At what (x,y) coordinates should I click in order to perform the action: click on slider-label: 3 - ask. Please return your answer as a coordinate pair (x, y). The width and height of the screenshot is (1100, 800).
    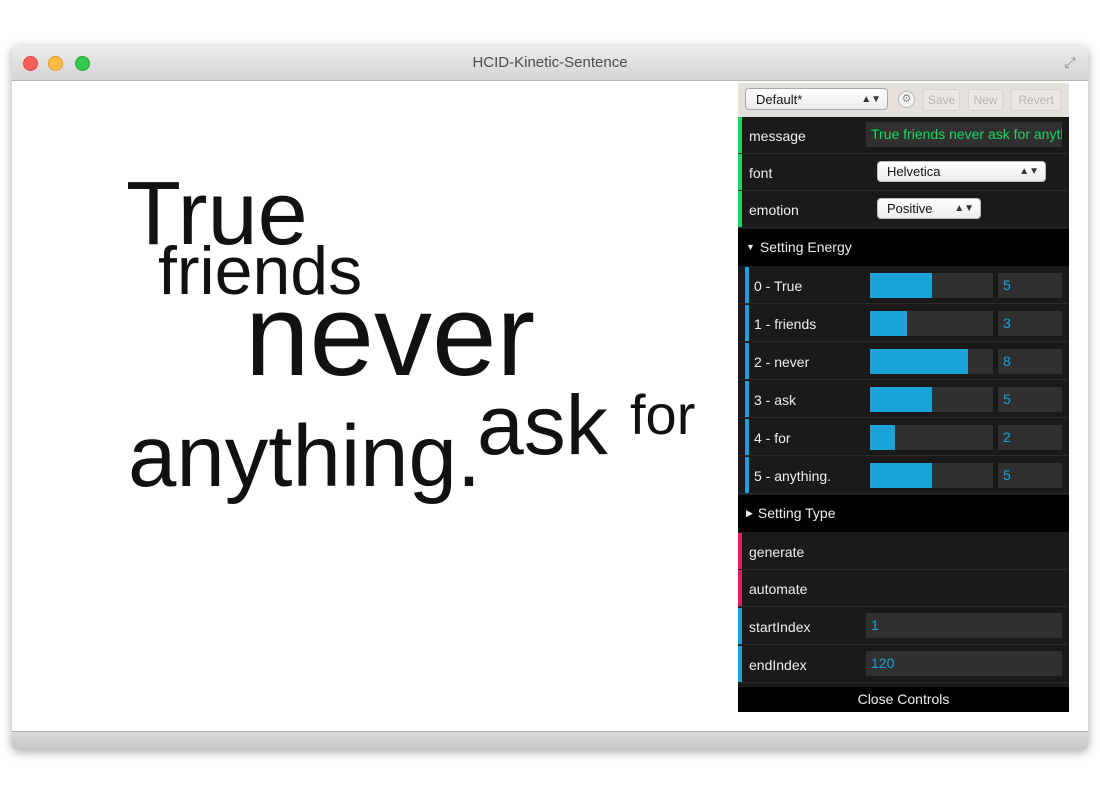
    Looking at the image, I should click on (775, 400).